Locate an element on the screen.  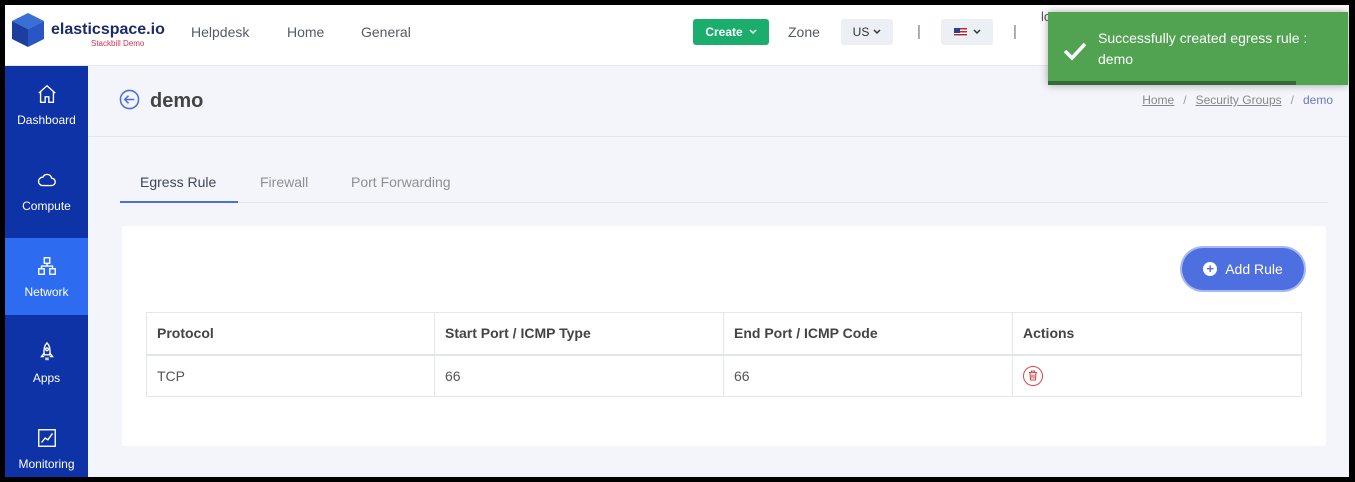
table-row: TCP 66 66 is located at coordinates (724, 375).